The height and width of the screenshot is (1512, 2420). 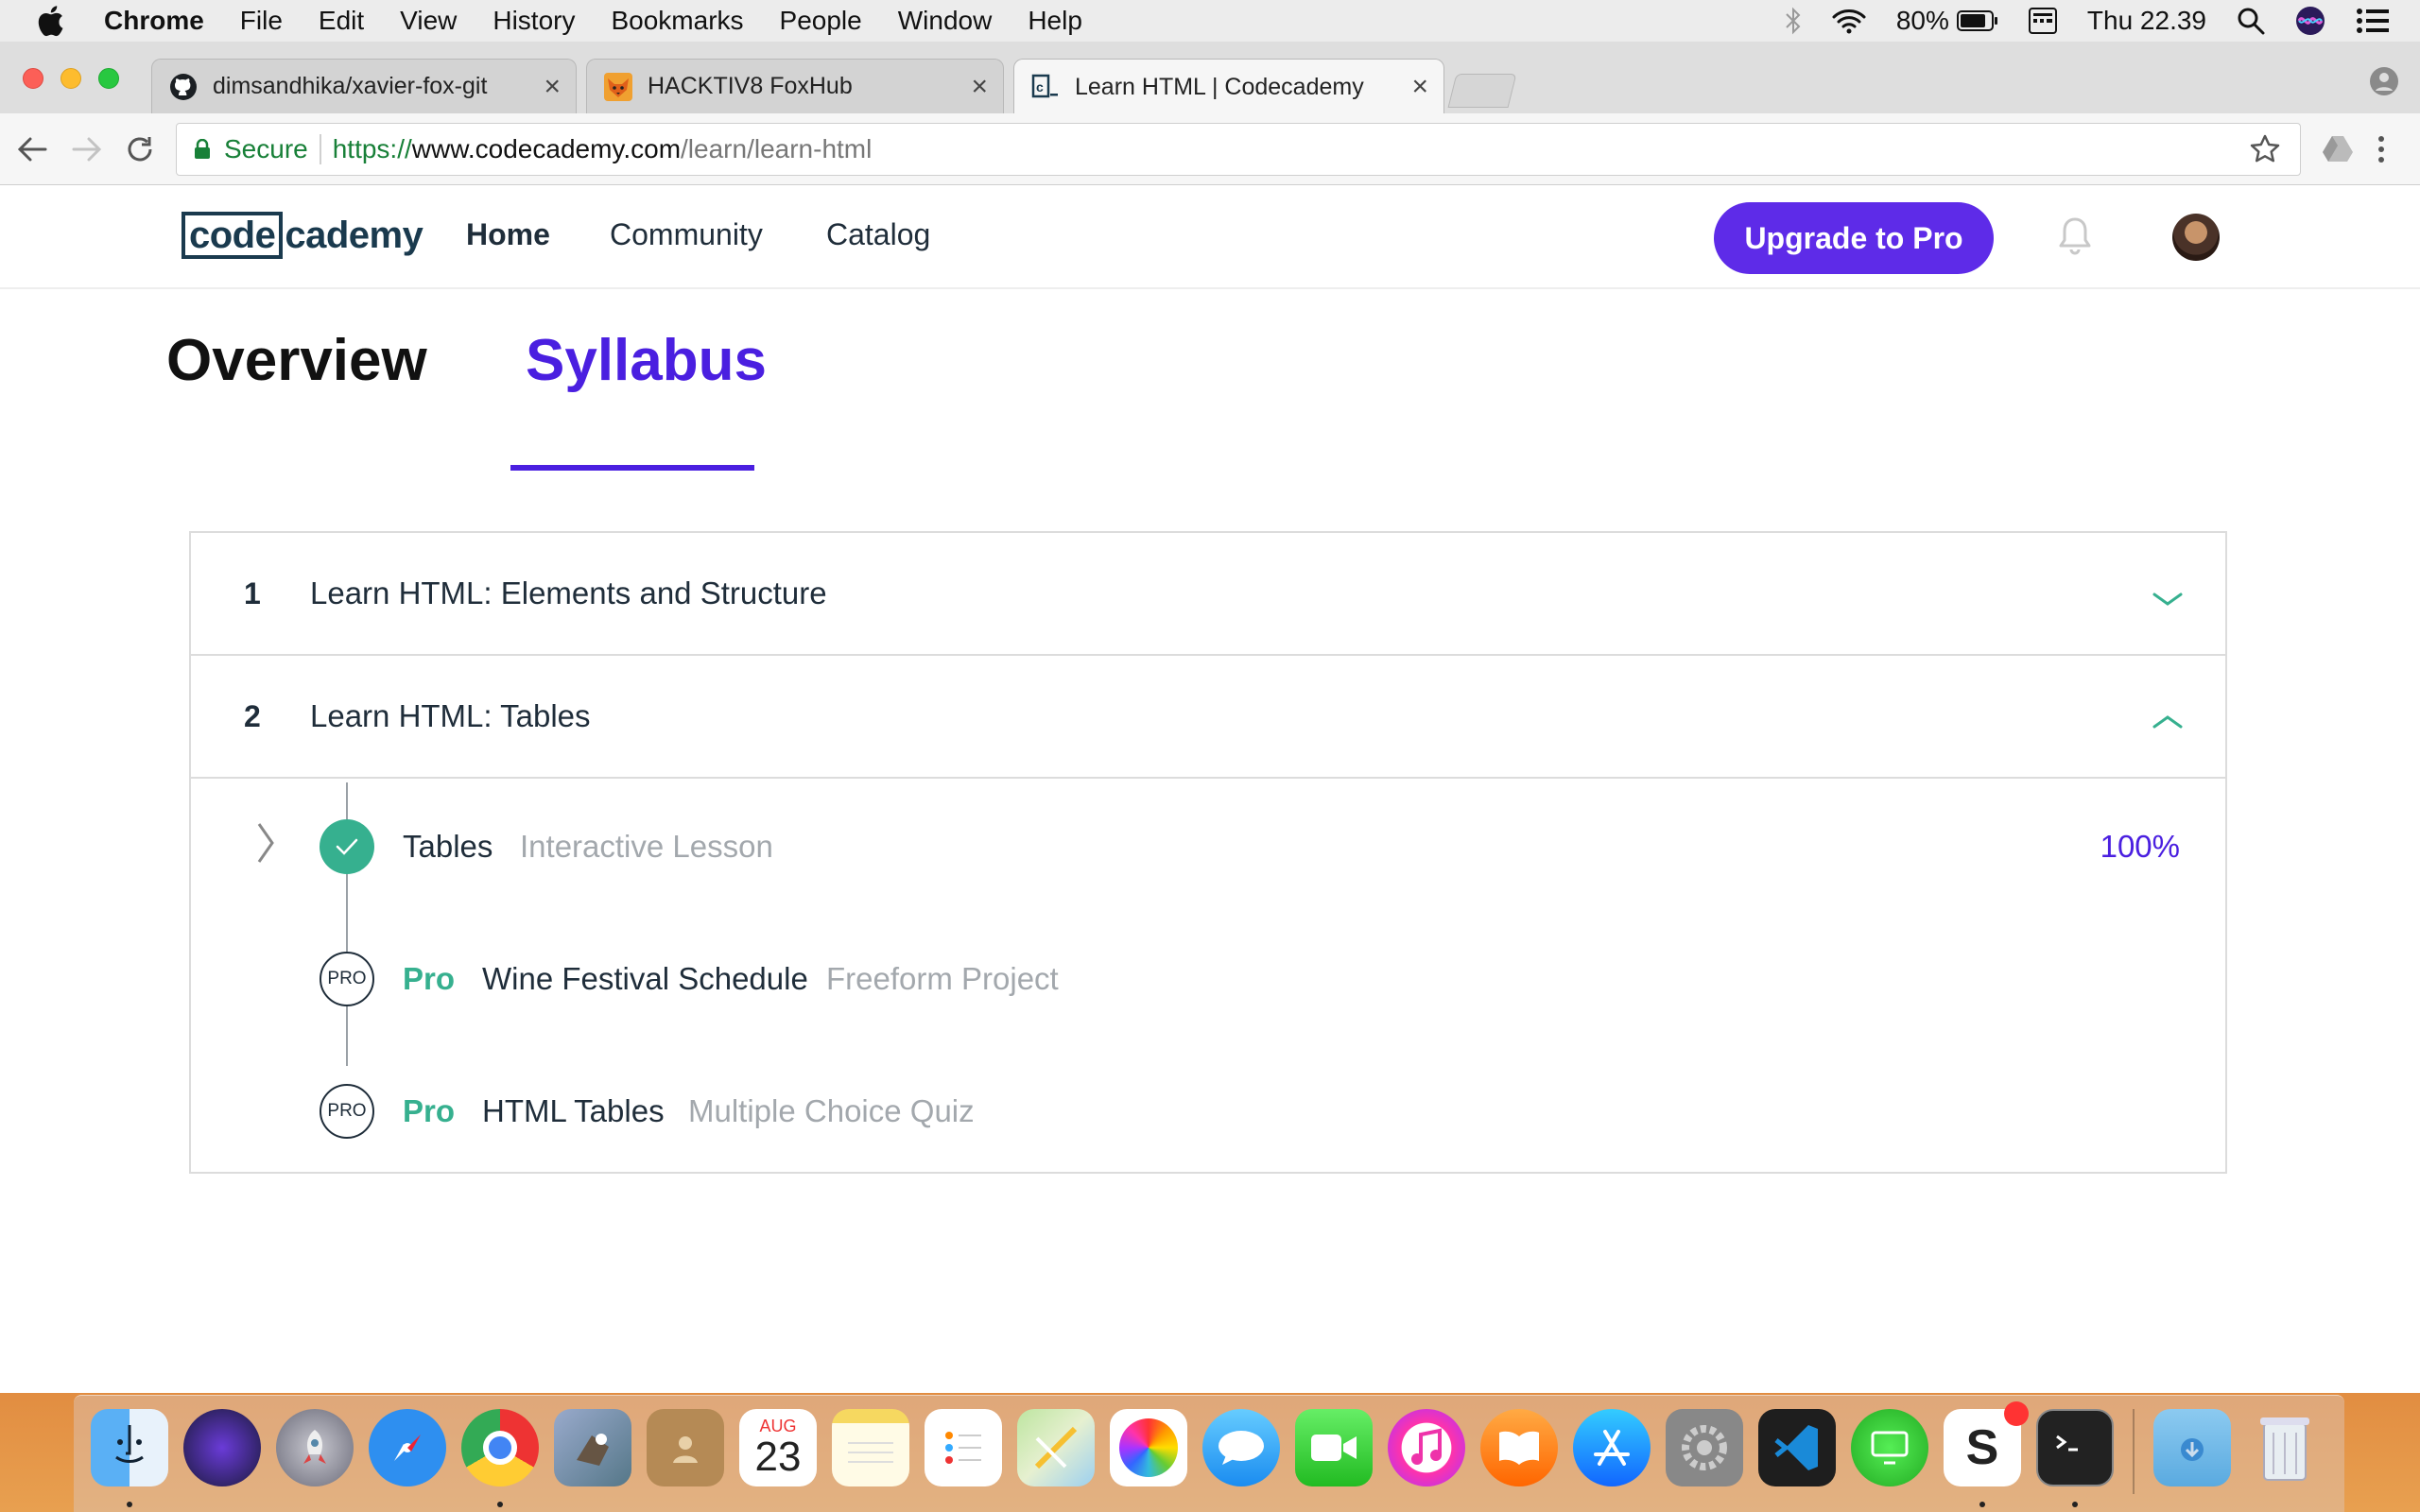 What do you see at coordinates (821, 21) in the screenshot?
I see `menu-people: People` at bounding box center [821, 21].